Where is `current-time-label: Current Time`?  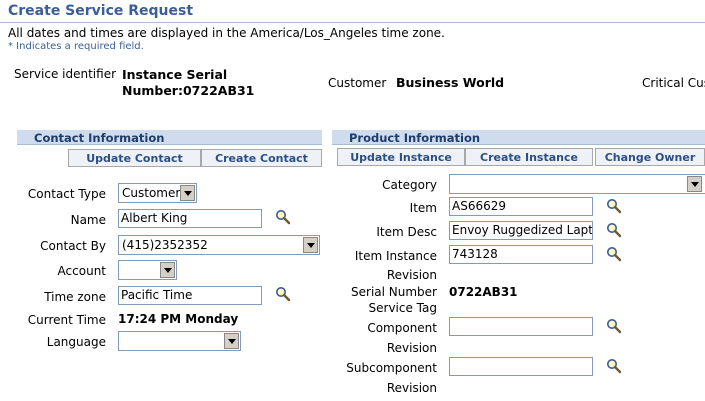 current-time-label: Current Time is located at coordinates (66, 320).